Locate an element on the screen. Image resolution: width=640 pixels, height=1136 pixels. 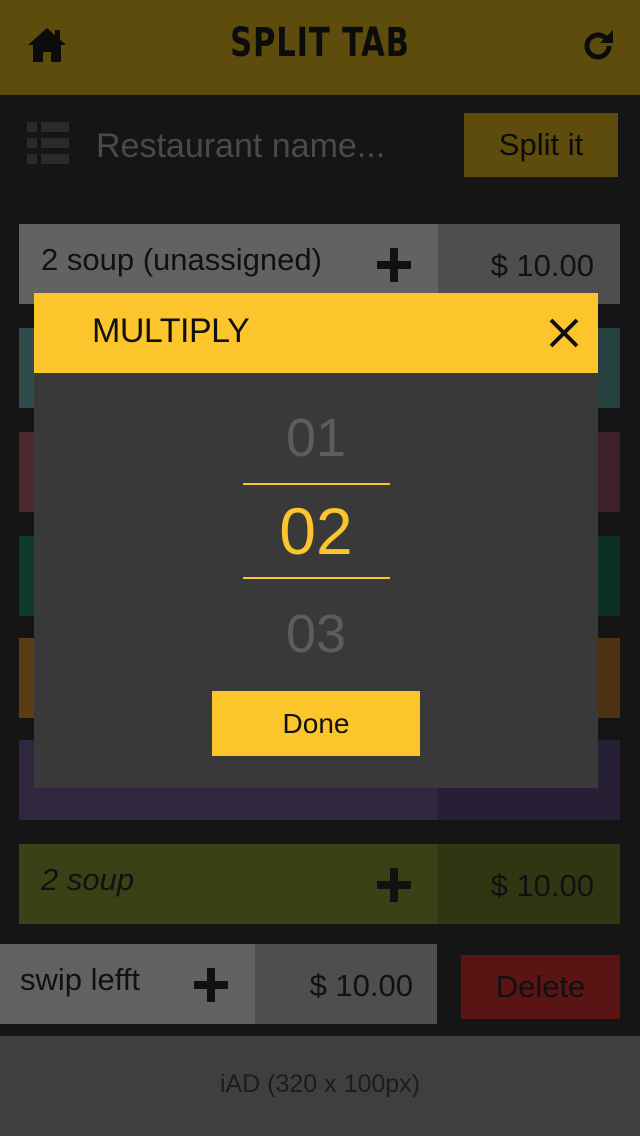
item-label: swip lefft is located at coordinates (80, 979).